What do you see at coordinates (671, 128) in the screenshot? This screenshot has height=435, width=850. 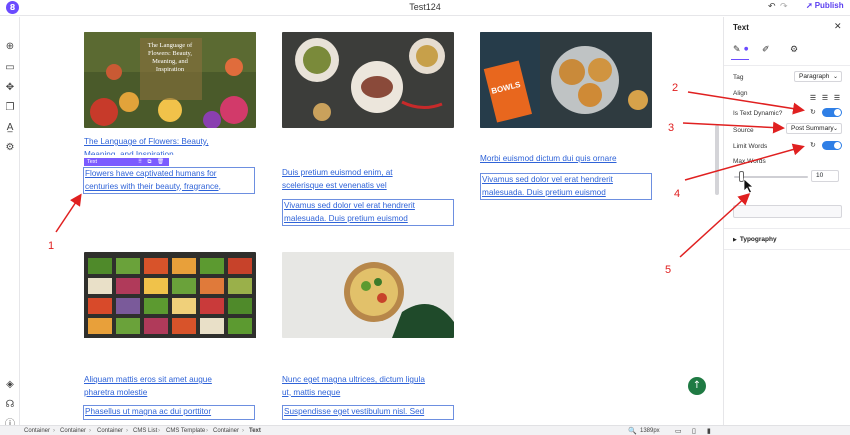 I see `annotation-number: 3` at bounding box center [671, 128].